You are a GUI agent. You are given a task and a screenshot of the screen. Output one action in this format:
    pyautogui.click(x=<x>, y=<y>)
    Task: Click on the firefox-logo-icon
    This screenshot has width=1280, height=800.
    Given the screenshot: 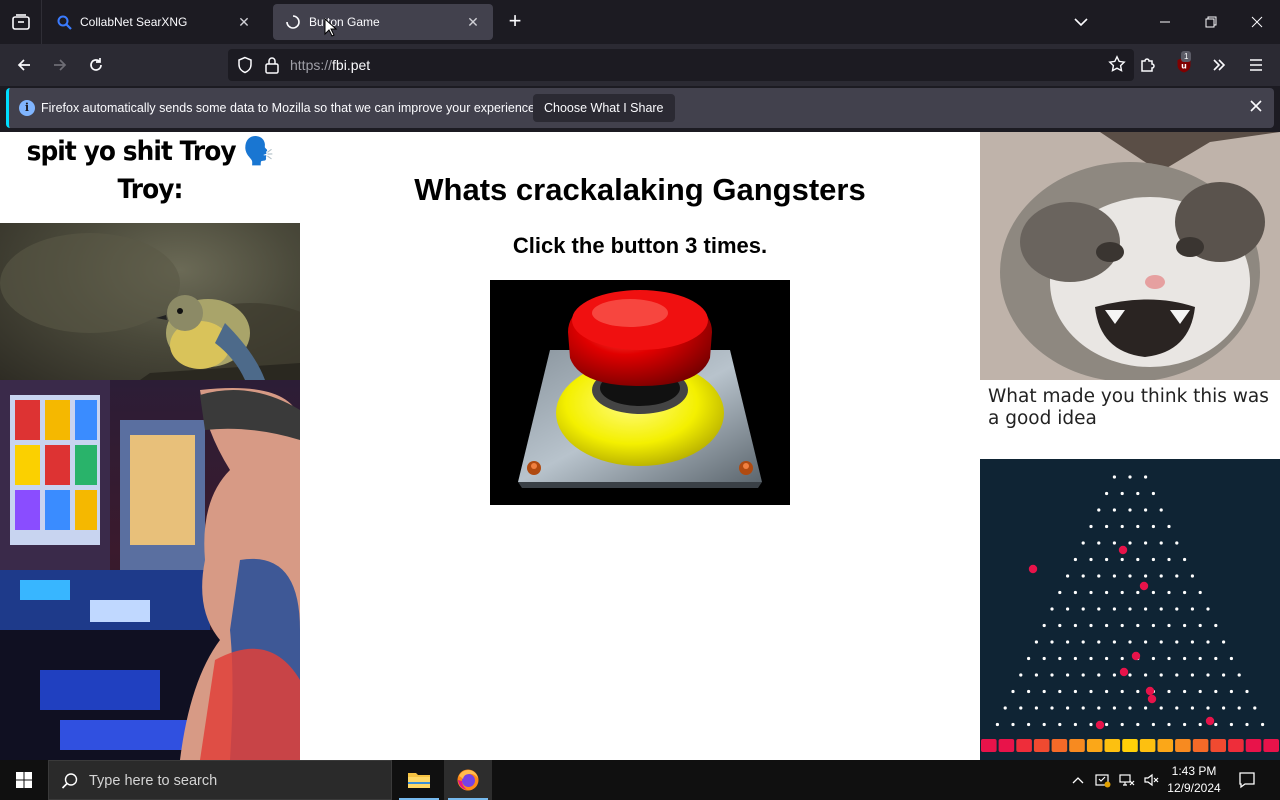 What is the action you would take?
    pyautogui.click(x=468, y=780)
    